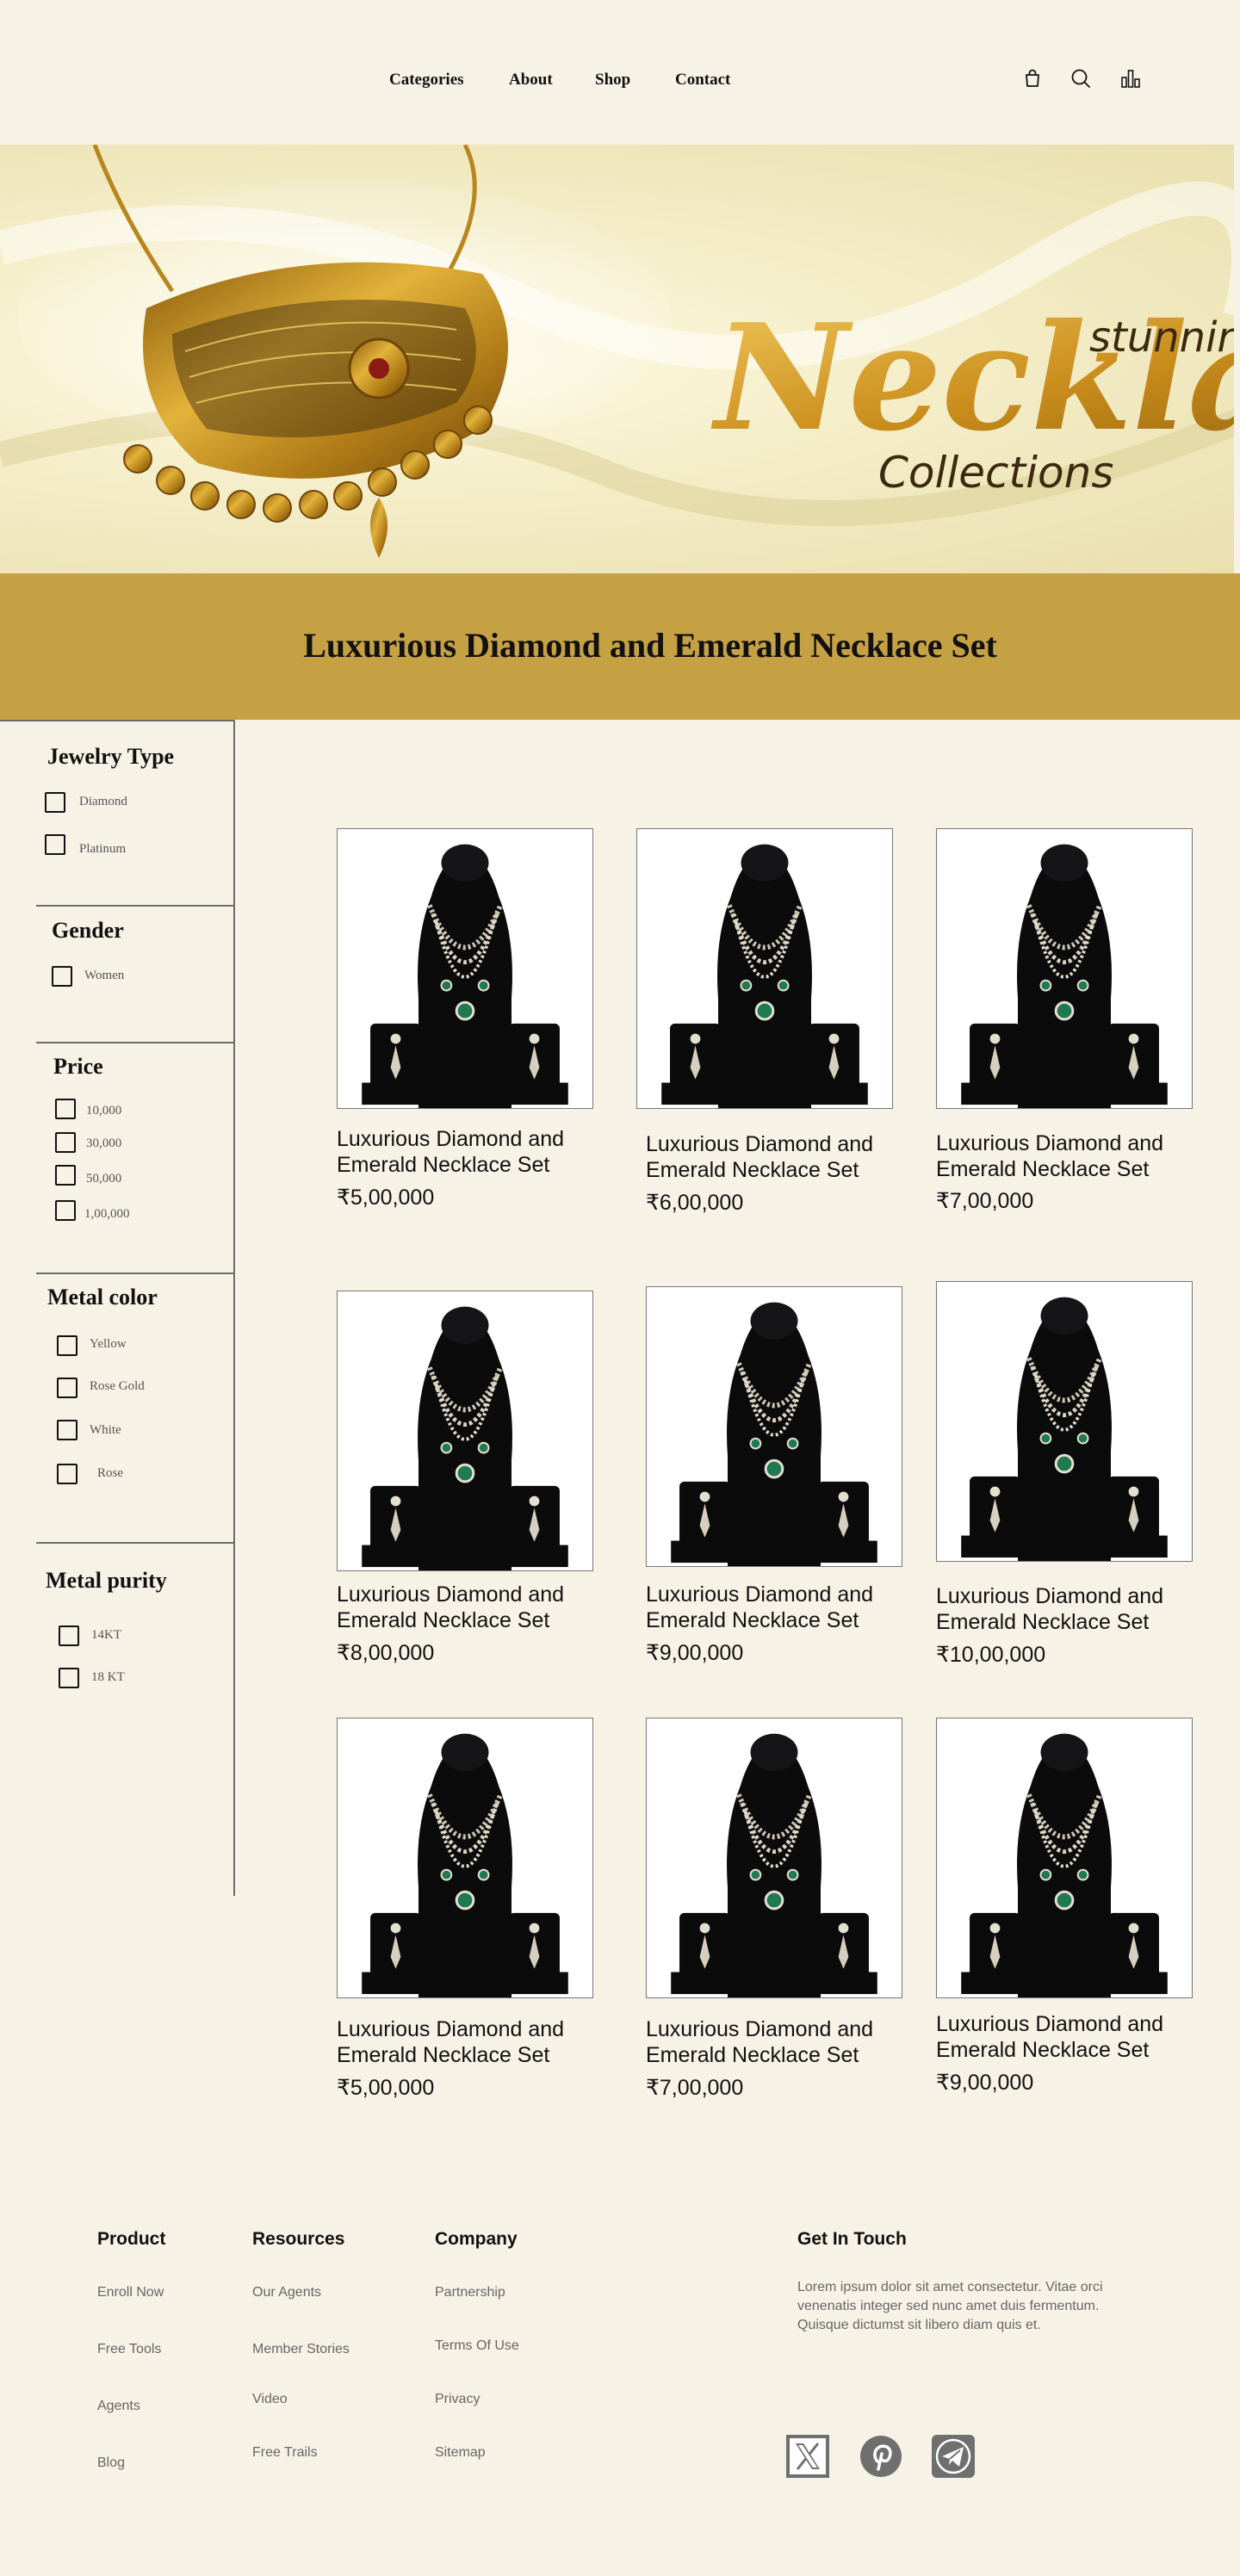  What do you see at coordinates (107, 1580) in the screenshot?
I see `filter-title-metal-purity: Metal purity` at bounding box center [107, 1580].